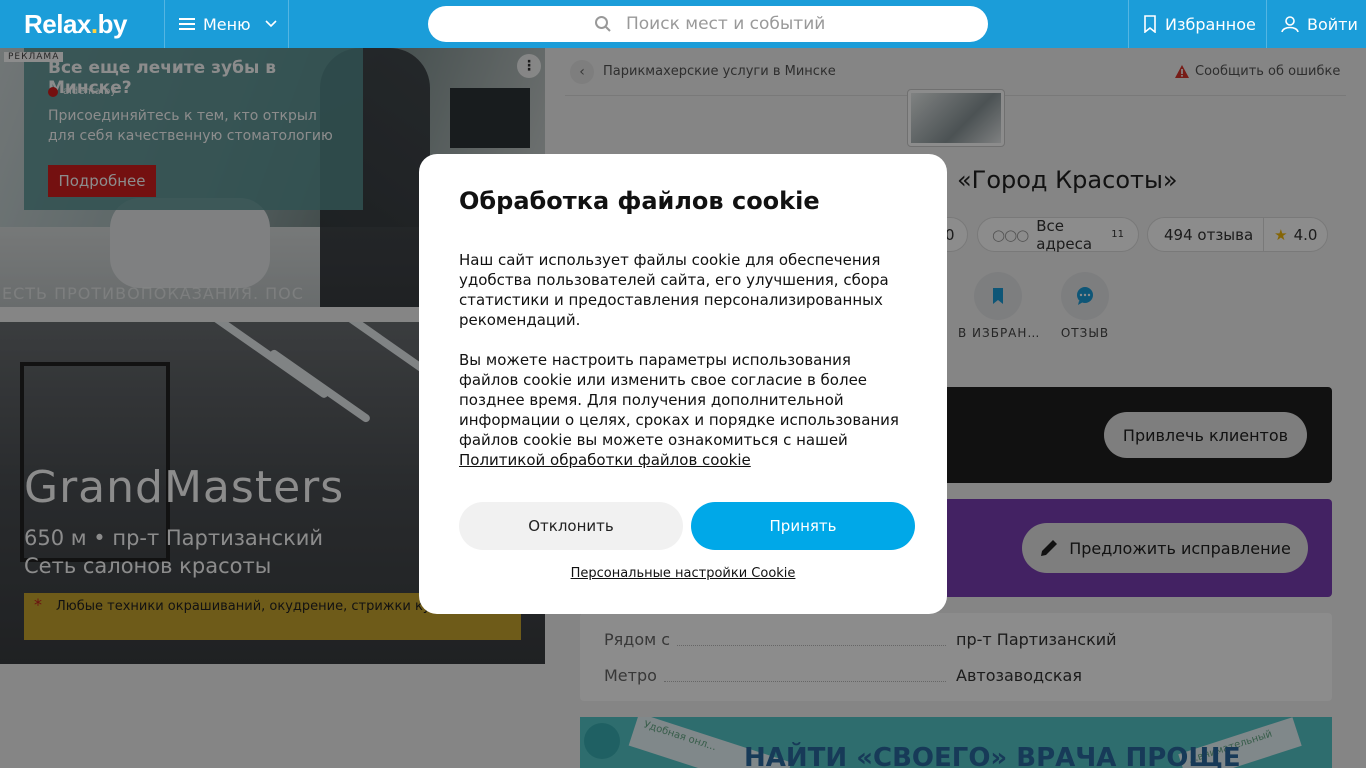 This screenshot has width=1366, height=768. What do you see at coordinates (683, 573) in the screenshot?
I see `cookie-settings-link: Персональные настройки Cookie` at bounding box center [683, 573].